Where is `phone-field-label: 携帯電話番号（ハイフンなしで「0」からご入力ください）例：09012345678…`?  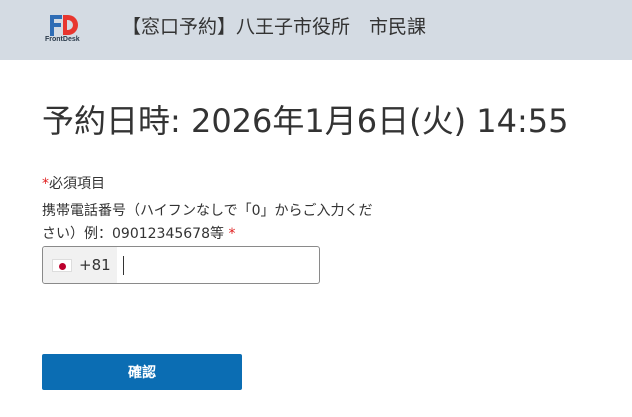 phone-field-label: 携帯電話番号（ハイフンなしで「0」からご入力ください）例：09012345678… is located at coordinates (212, 223).